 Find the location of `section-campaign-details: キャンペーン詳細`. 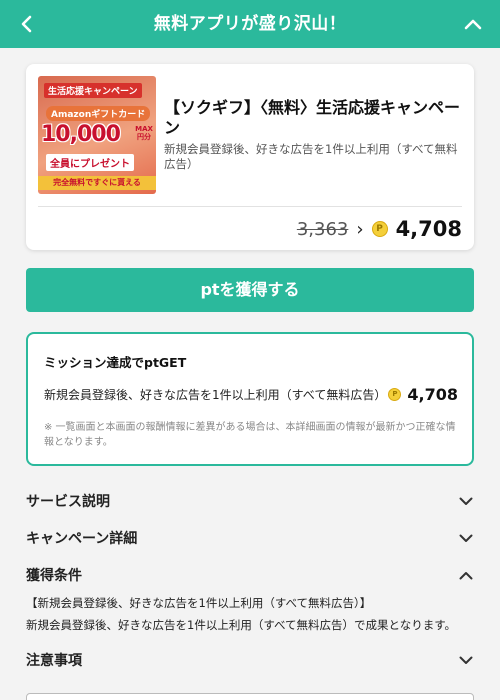

section-campaign-details: キャンペーン詳細 is located at coordinates (250, 538).